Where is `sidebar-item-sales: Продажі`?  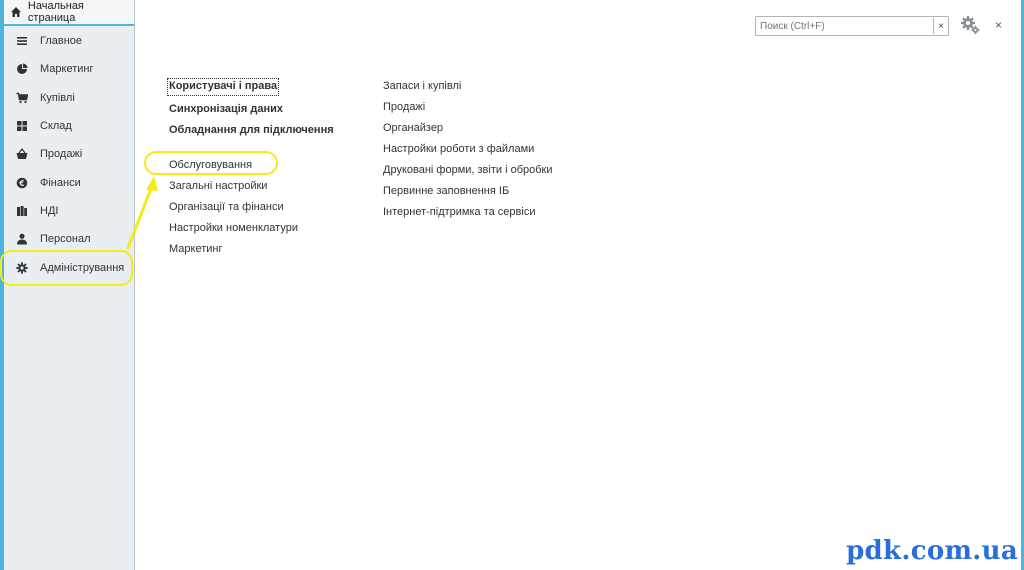
sidebar-item-sales: Продажі is located at coordinates (69, 154).